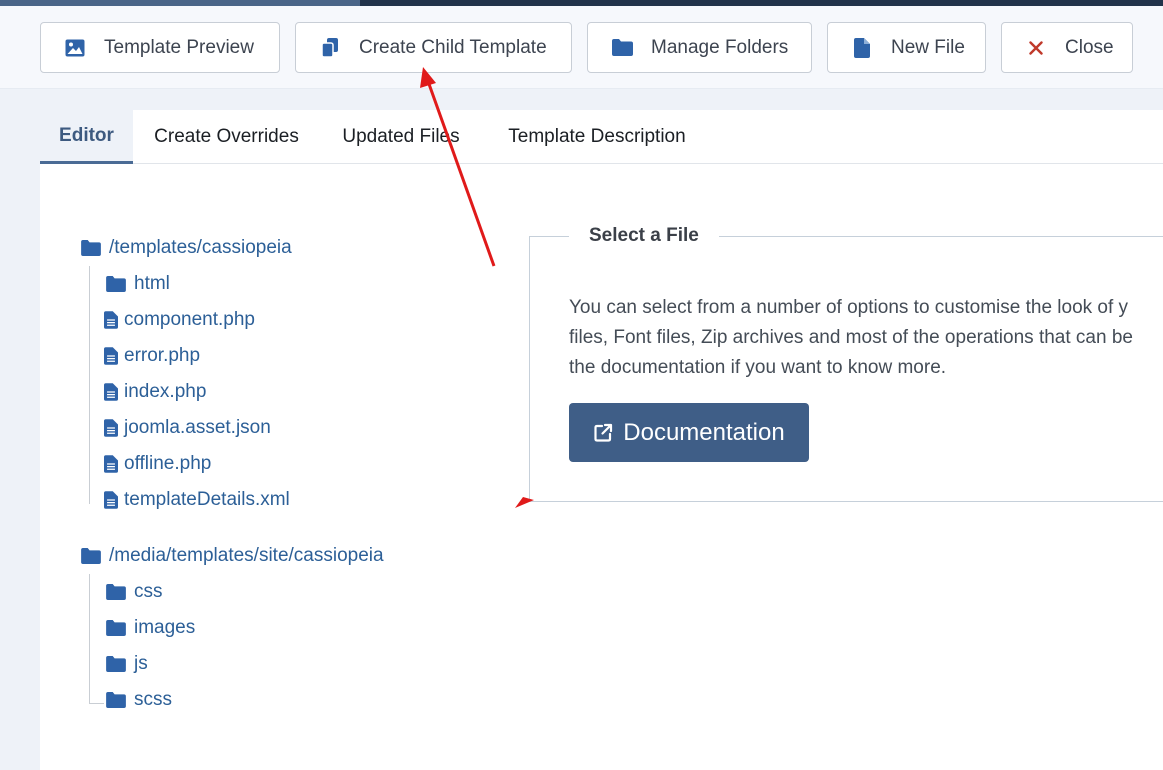 The height and width of the screenshot is (770, 1163). What do you see at coordinates (246, 555) in the screenshot?
I see `tree-folder-label: /media/templates/site/cassiopeia` at bounding box center [246, 555].